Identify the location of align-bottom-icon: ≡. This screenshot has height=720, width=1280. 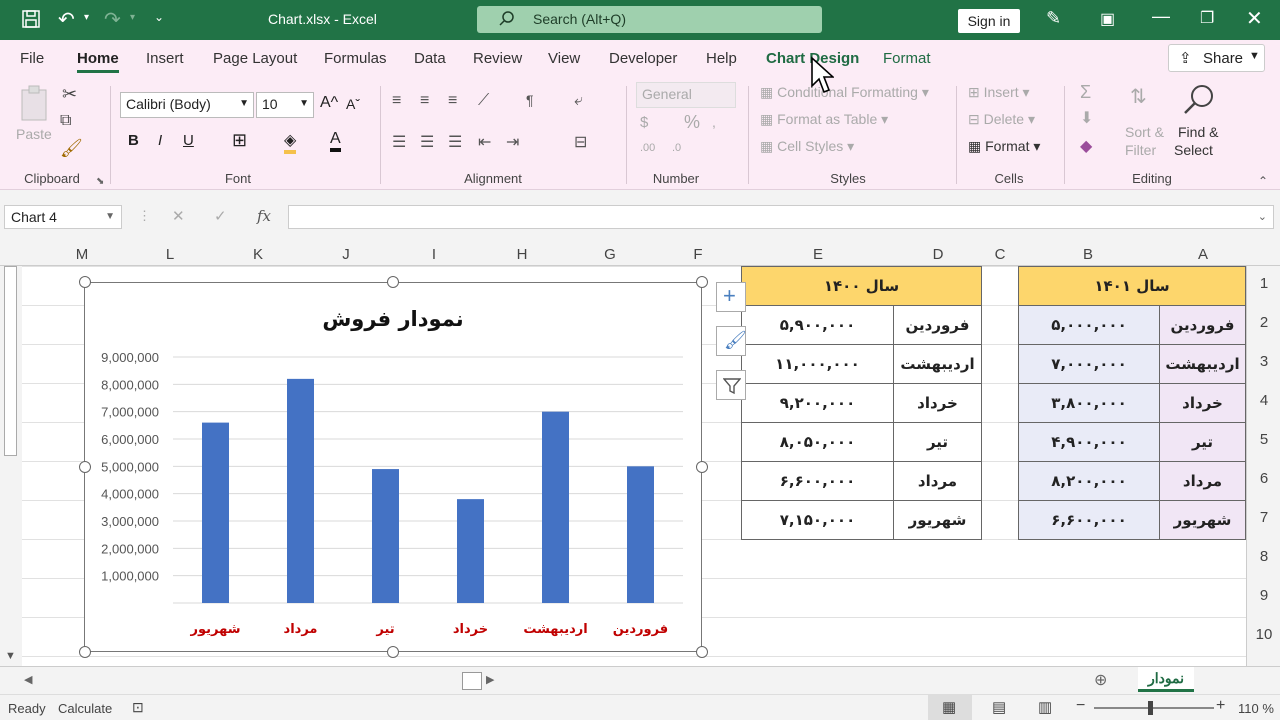
(452, 101).